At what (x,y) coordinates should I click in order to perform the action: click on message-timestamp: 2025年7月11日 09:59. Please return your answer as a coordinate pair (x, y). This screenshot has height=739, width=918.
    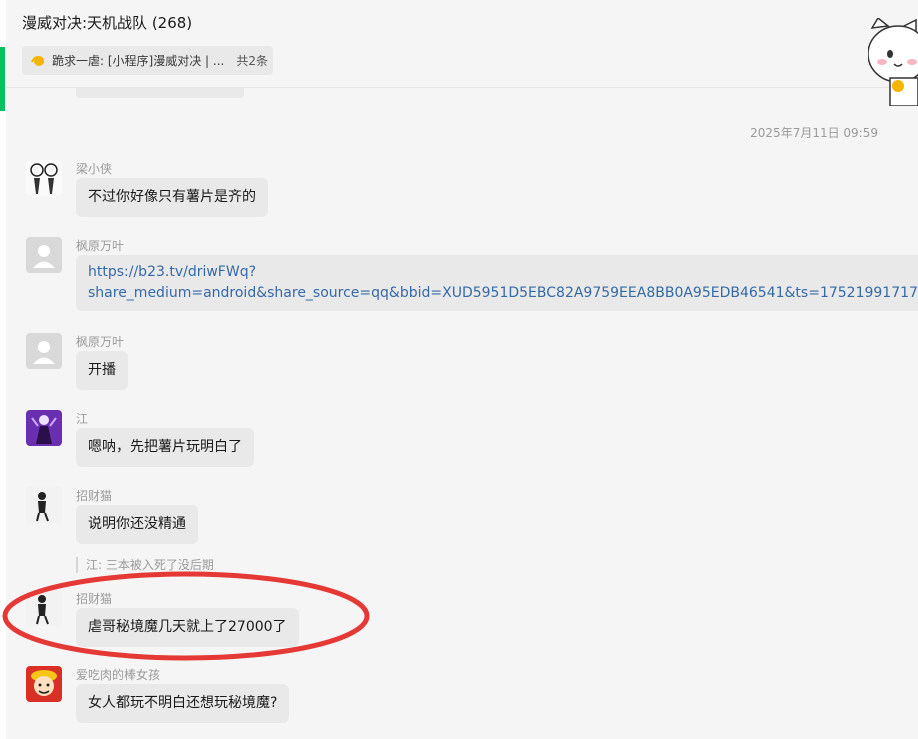
    Looking at the image, I should click on (814, 133).